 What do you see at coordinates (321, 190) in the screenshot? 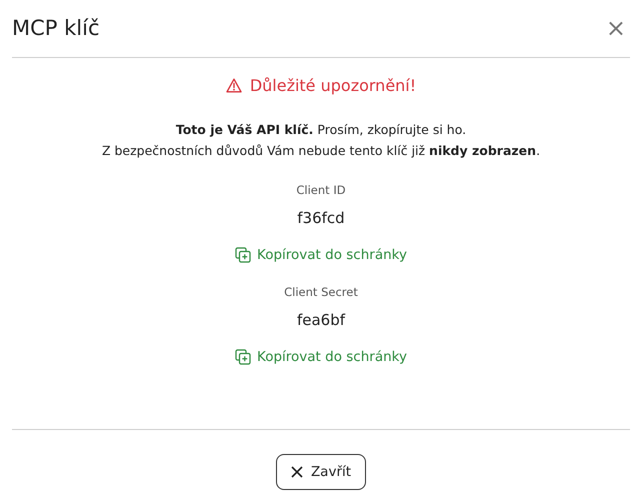
I see `field-label: Client ID` at bounding box center [321, 190].